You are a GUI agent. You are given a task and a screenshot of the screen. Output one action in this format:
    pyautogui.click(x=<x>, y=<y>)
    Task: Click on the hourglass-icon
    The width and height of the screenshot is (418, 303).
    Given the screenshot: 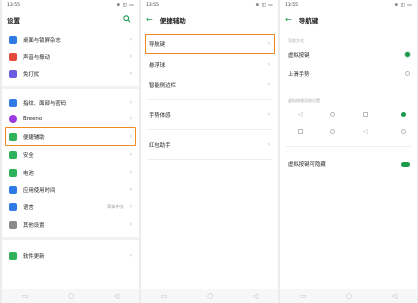 What is the action you would take?
    pyautogui.click(x=13, y=190)
    